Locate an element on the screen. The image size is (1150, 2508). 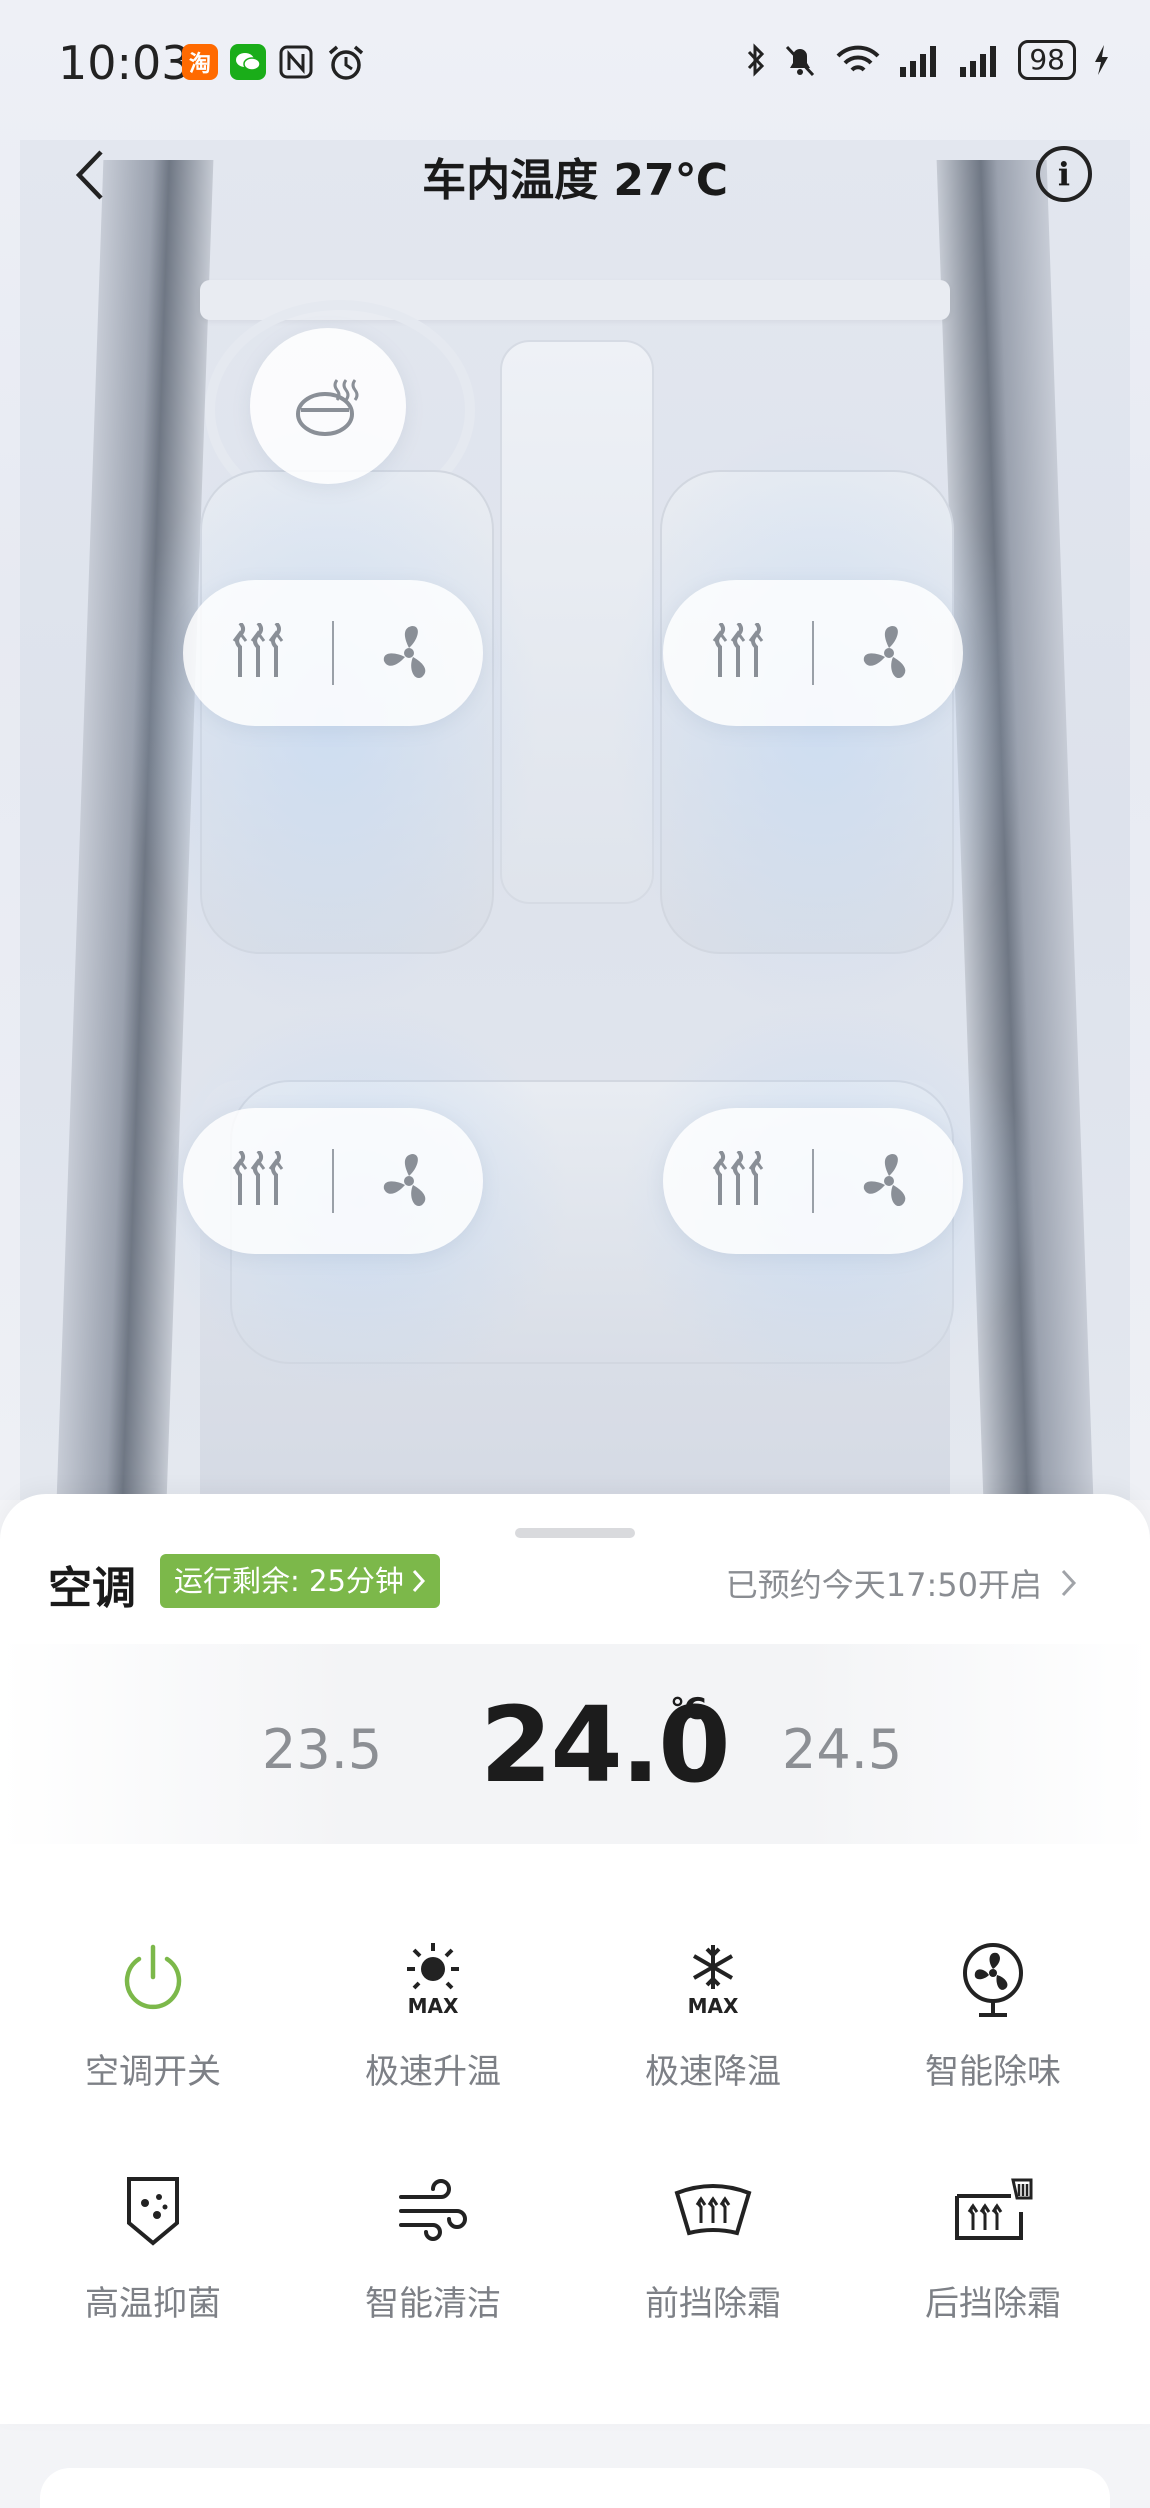
power-icon is located at coordinates (153, 1977).